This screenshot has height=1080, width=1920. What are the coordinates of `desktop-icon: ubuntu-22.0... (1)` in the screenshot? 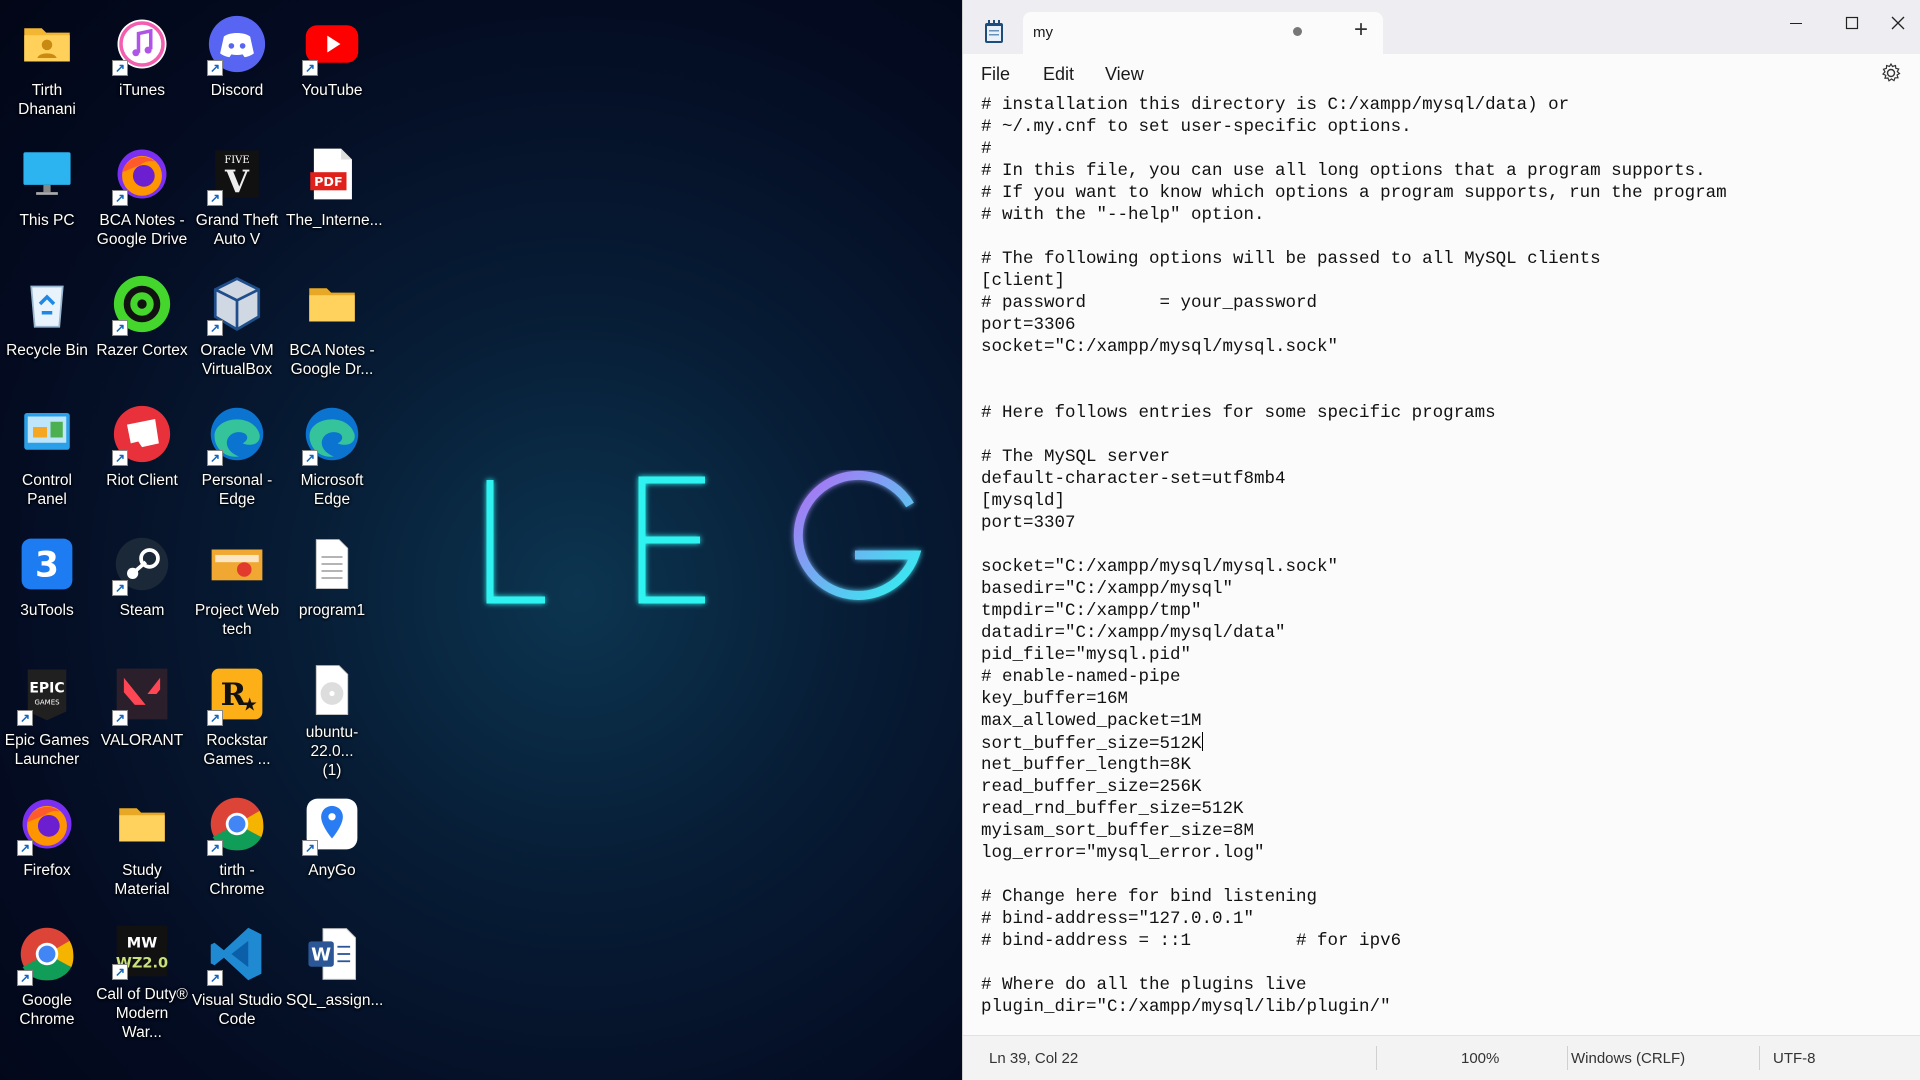 It's located at (332, 716).